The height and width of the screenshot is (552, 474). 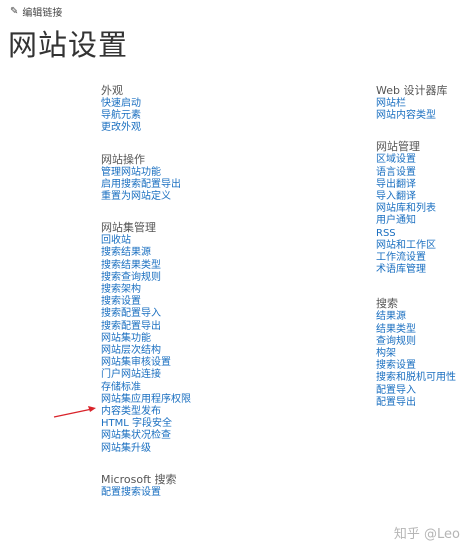 I want to click on section-heading: Microsoft 搜索, so click(x=139, y=479).